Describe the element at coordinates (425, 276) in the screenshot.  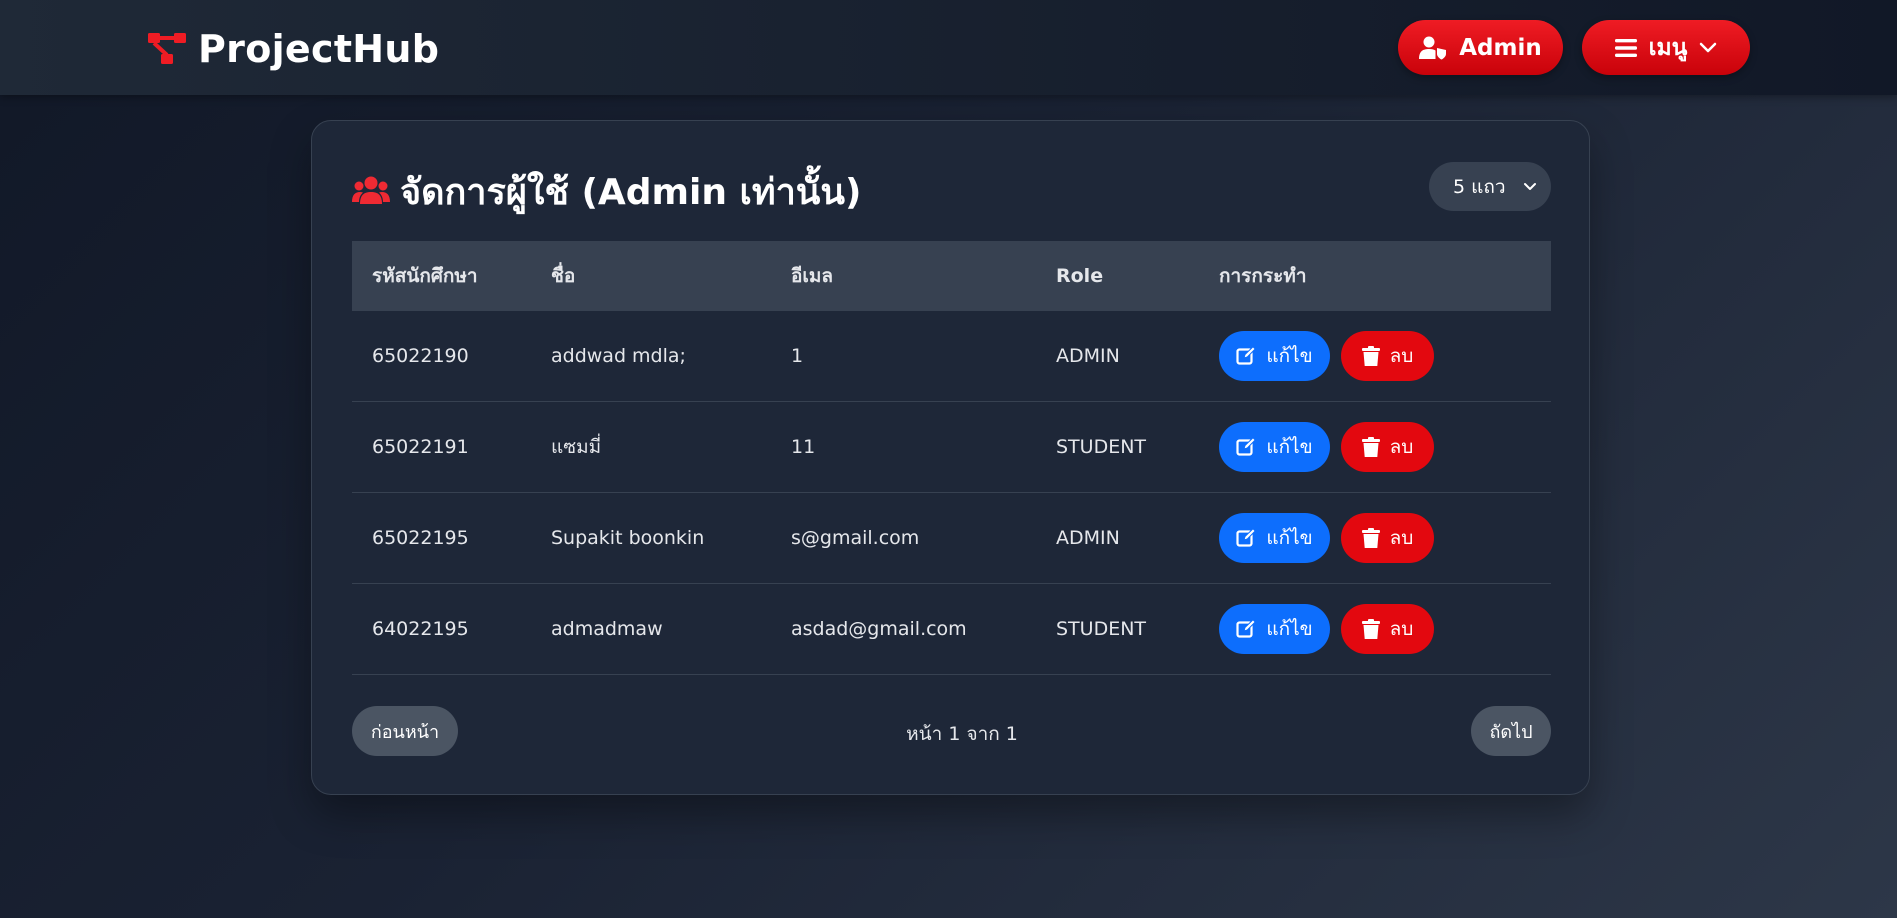
I see `header-student-id: รหัสนักศึกษา` at that location.